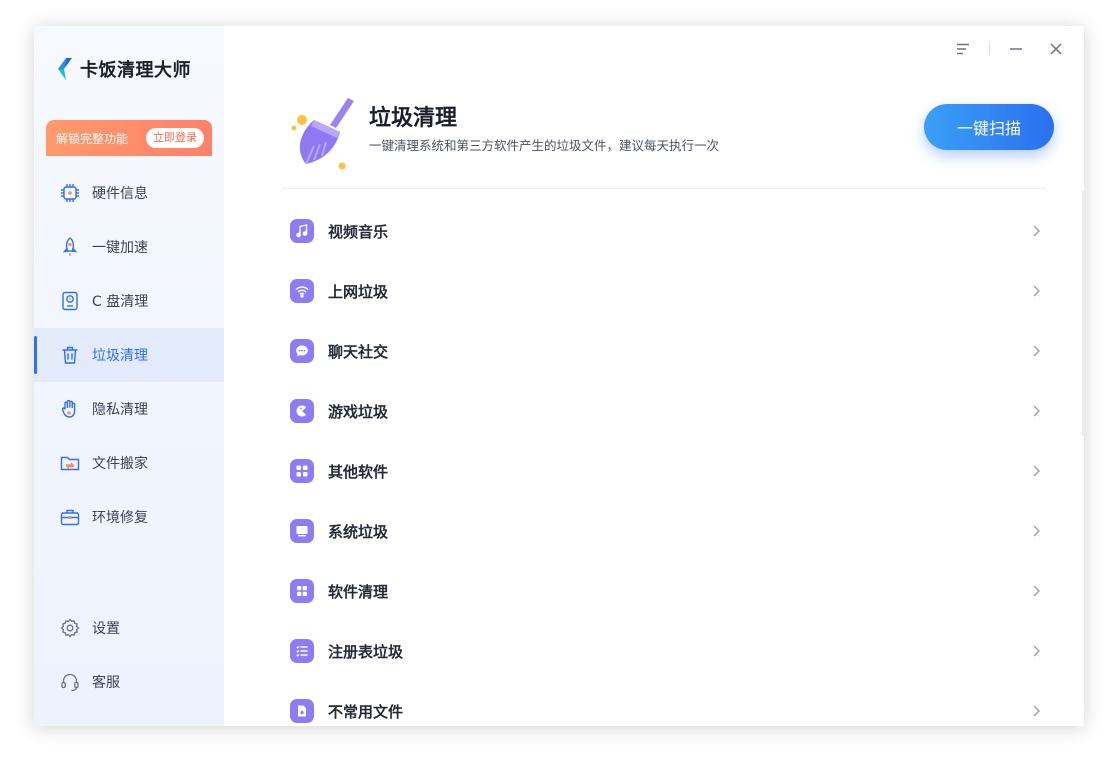  I want to click on category-other-software: 其他软件, so click(666, 471).